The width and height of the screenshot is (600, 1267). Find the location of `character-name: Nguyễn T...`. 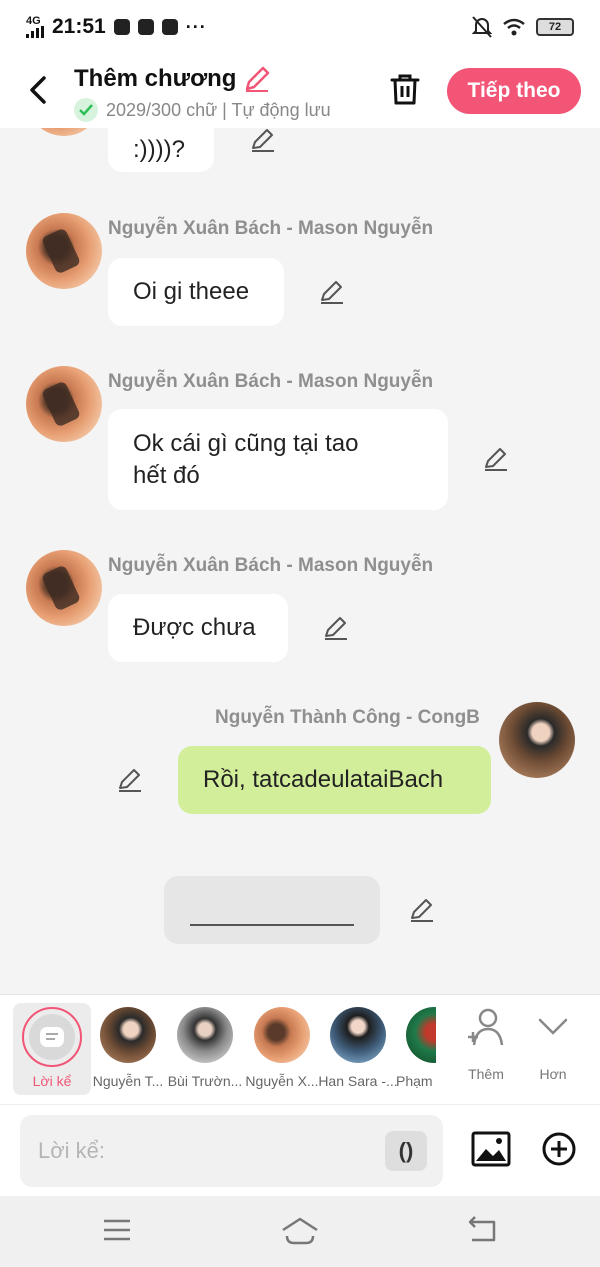

character-name: Nguyễn T... is located at coordinates (128, 1081).